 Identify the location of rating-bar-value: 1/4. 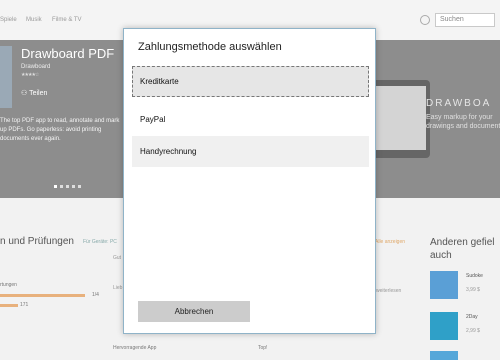
(95, 295).